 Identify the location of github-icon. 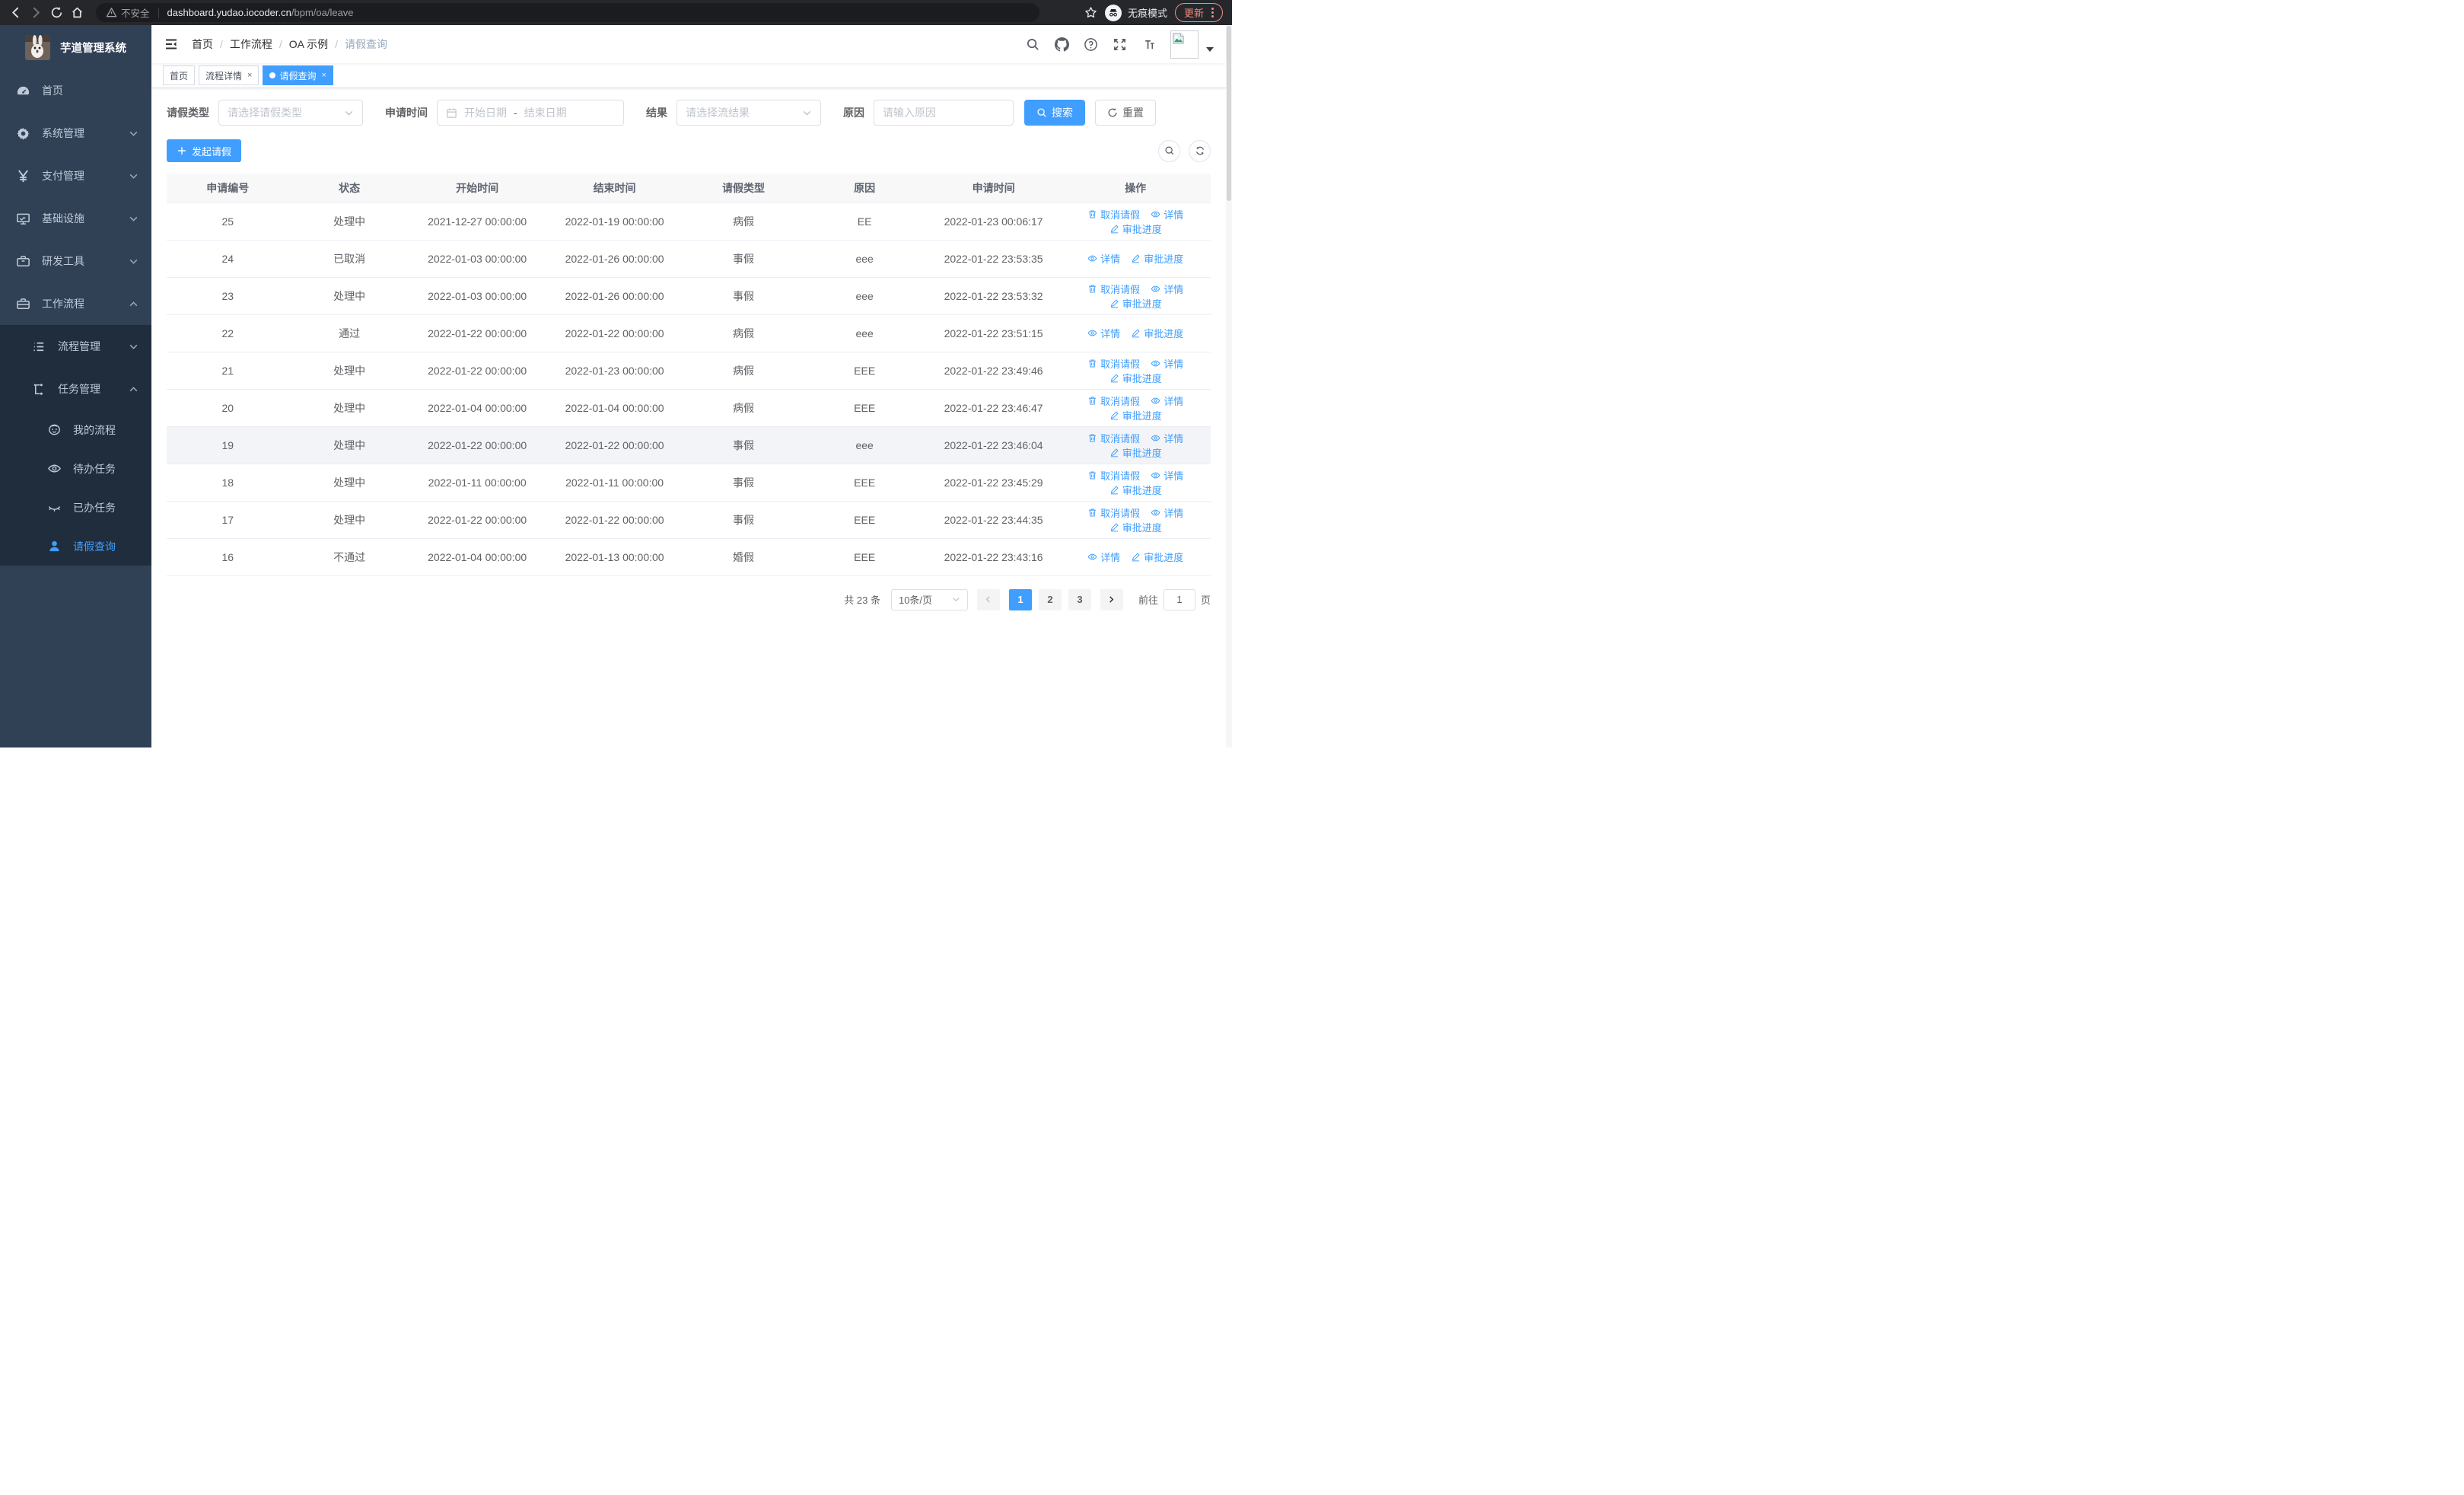
(1062, 45).